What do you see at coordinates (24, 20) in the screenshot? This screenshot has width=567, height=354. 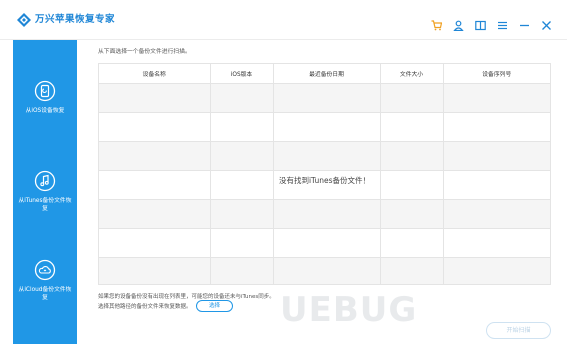 I see `app-logo-icon` at bounding box center [24, 20].